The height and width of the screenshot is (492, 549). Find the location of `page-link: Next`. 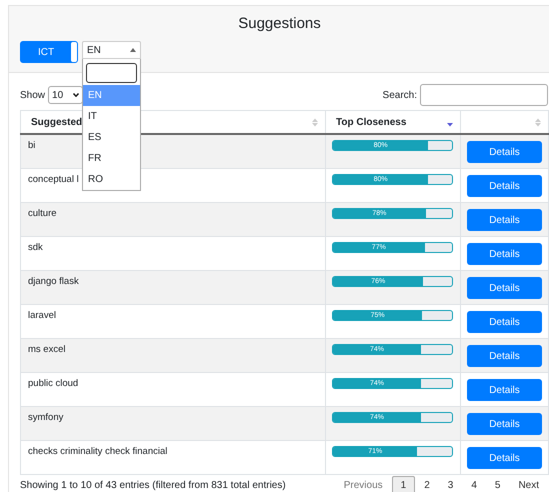

page-link: Next is located at coordinates (528, 484).